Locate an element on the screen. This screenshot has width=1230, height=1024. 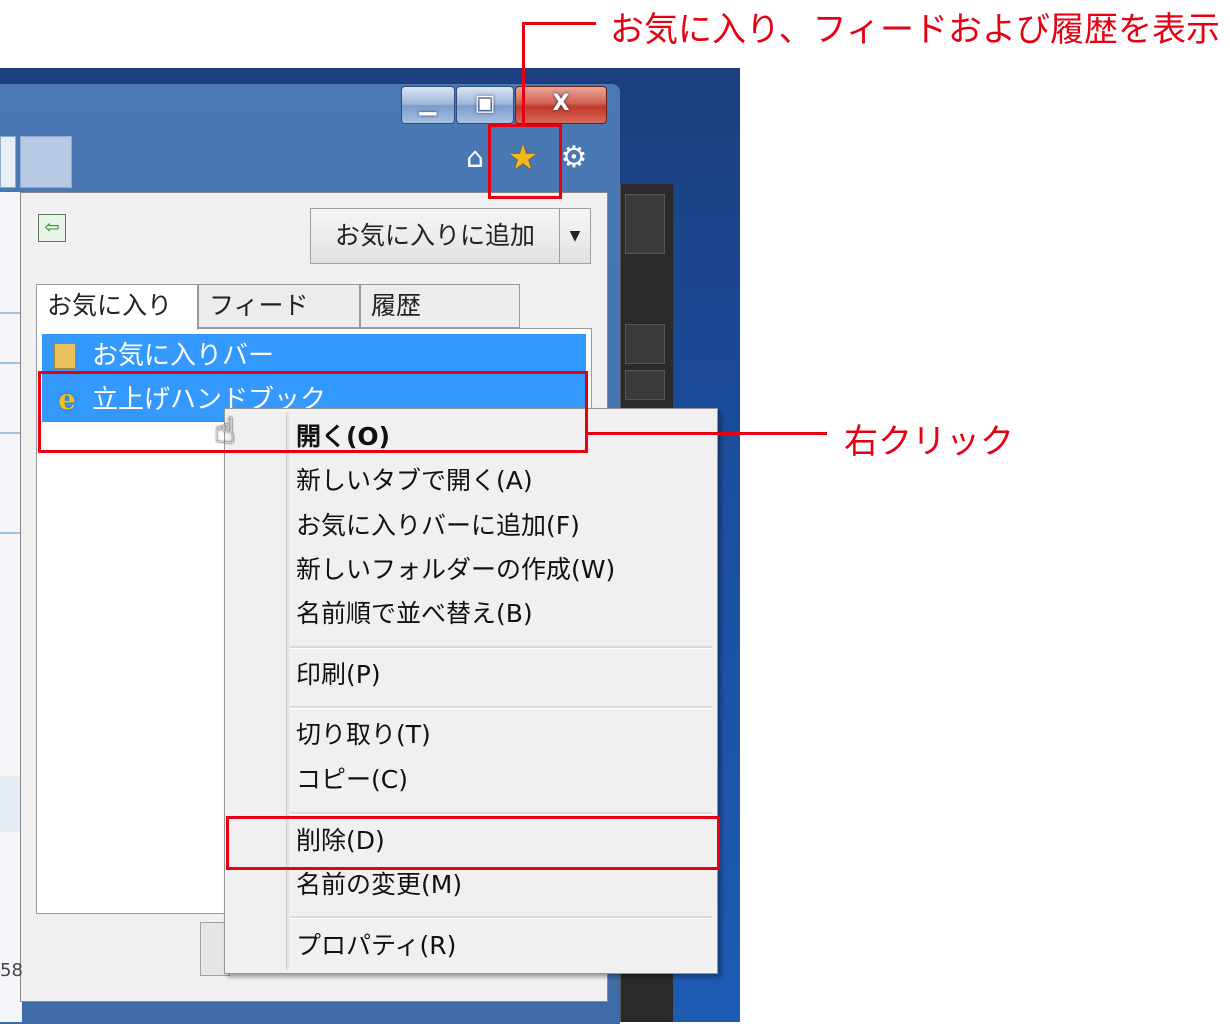
menu-item-properties: プロパティ(R) is located at coordinates (506, 946).